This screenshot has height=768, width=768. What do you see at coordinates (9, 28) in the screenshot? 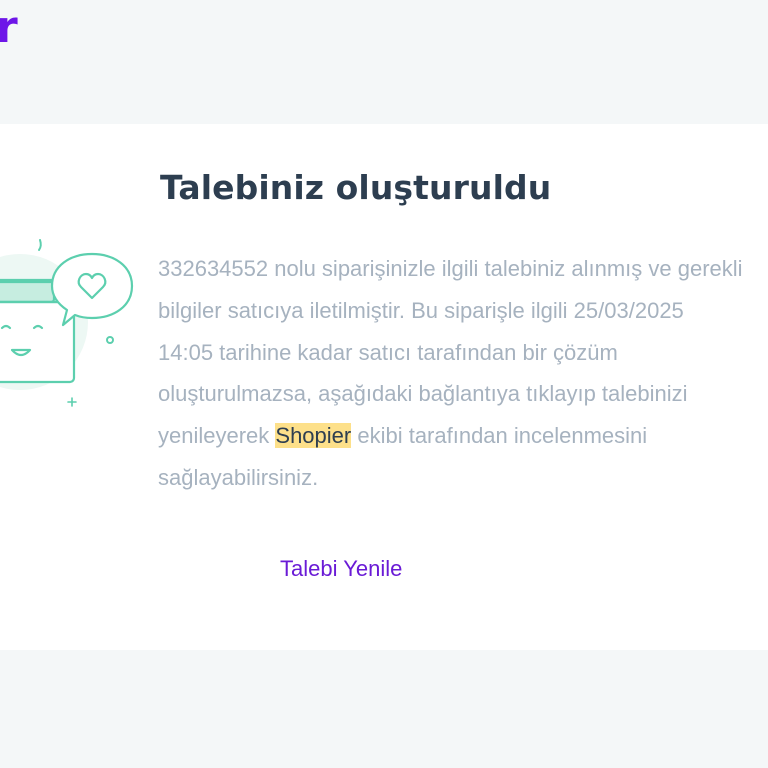
I see `shopier-logo: r` at bounding box center [9, 28].